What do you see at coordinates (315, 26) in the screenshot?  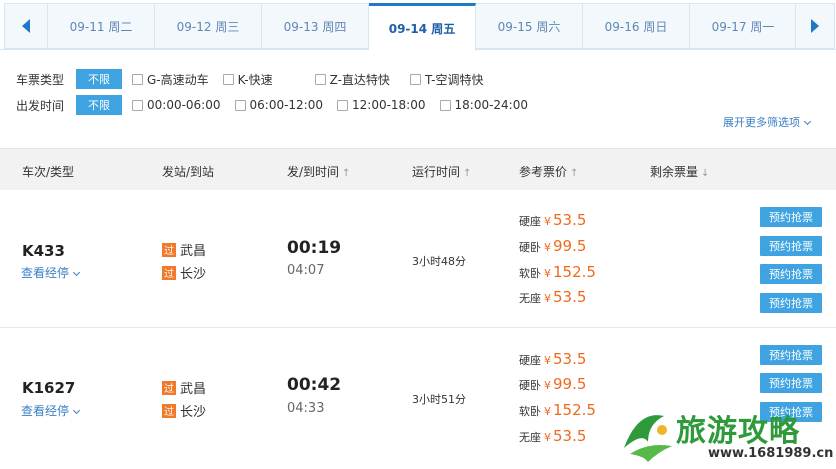 I see `date-tab: 09-13 周四` at bounding box center [315, 26].